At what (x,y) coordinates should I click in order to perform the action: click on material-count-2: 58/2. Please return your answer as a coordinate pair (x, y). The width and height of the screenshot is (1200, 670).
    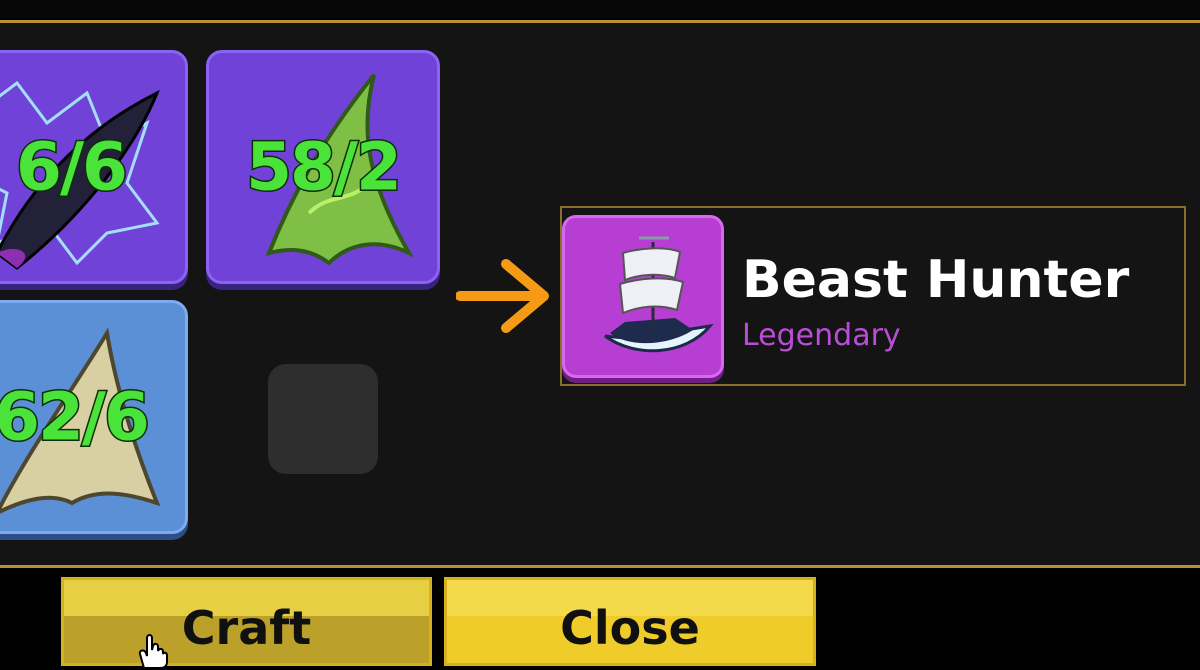
    Looking at the image, I should click on (324, 167).